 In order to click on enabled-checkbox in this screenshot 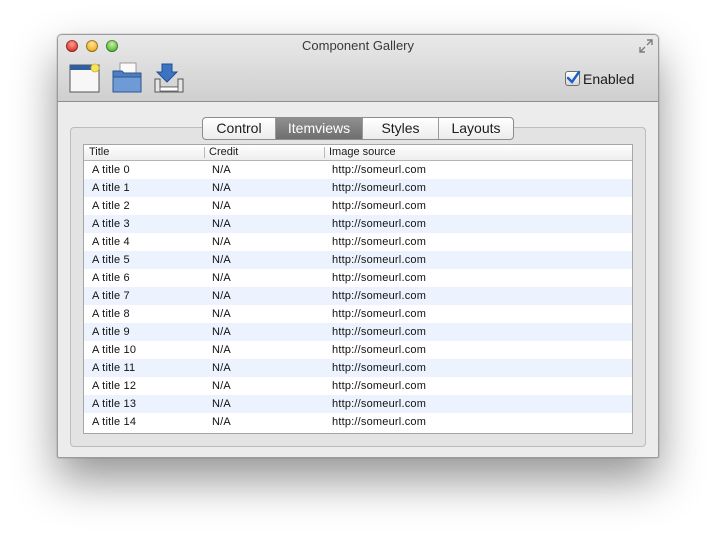, I will do `click(573, 78)`.